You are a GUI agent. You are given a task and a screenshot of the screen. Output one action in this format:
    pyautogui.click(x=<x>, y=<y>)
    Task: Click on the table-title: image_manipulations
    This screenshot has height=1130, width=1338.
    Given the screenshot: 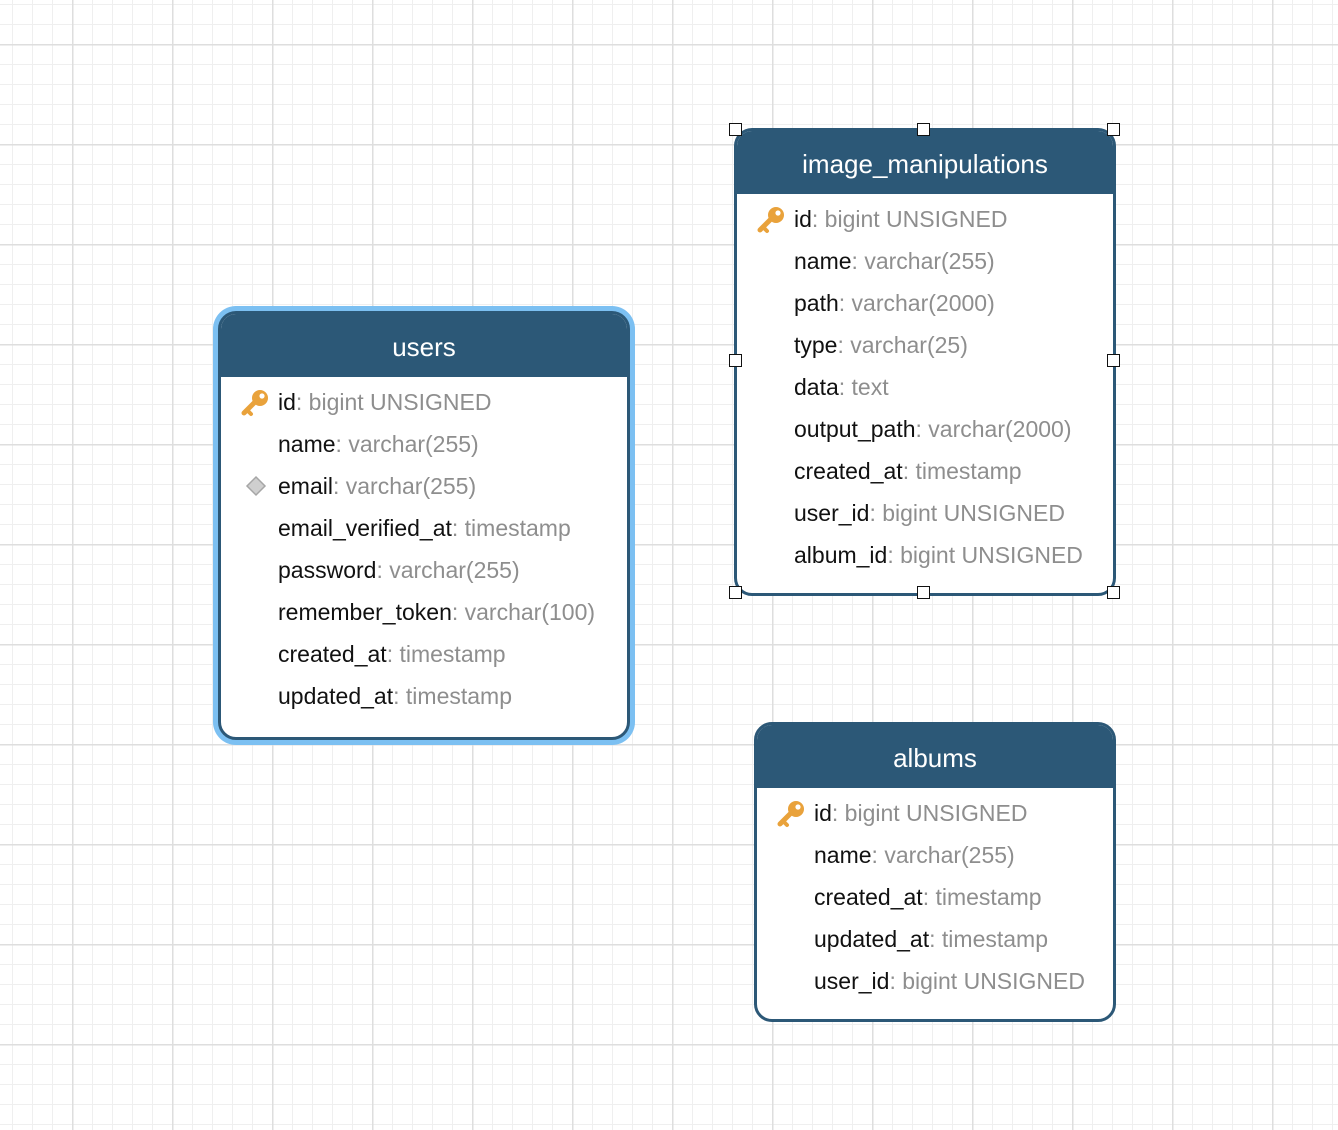 What is the action you would take?
    pyautogui.click(x=925, y=162)
    